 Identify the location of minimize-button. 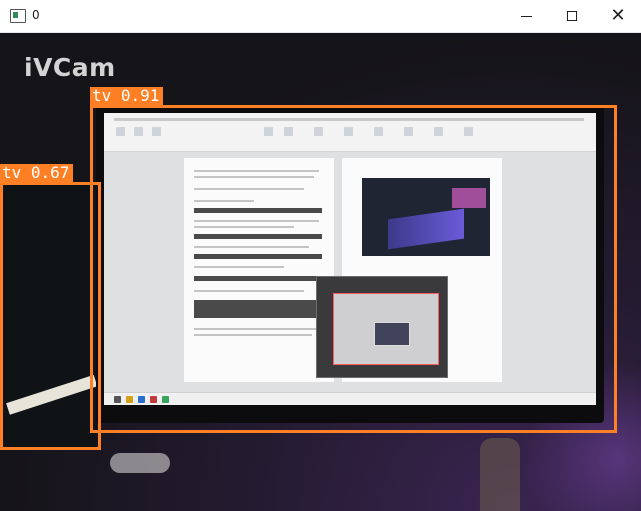
(526, 16).